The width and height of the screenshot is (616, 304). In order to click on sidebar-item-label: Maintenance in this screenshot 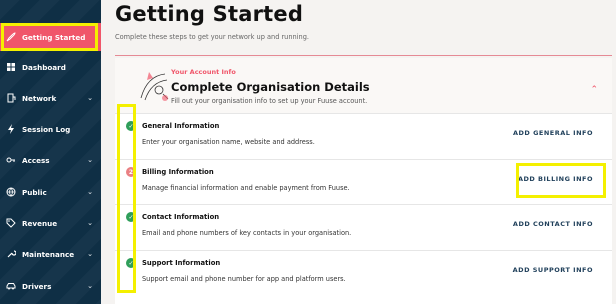, I will do `click(48, 254)`.